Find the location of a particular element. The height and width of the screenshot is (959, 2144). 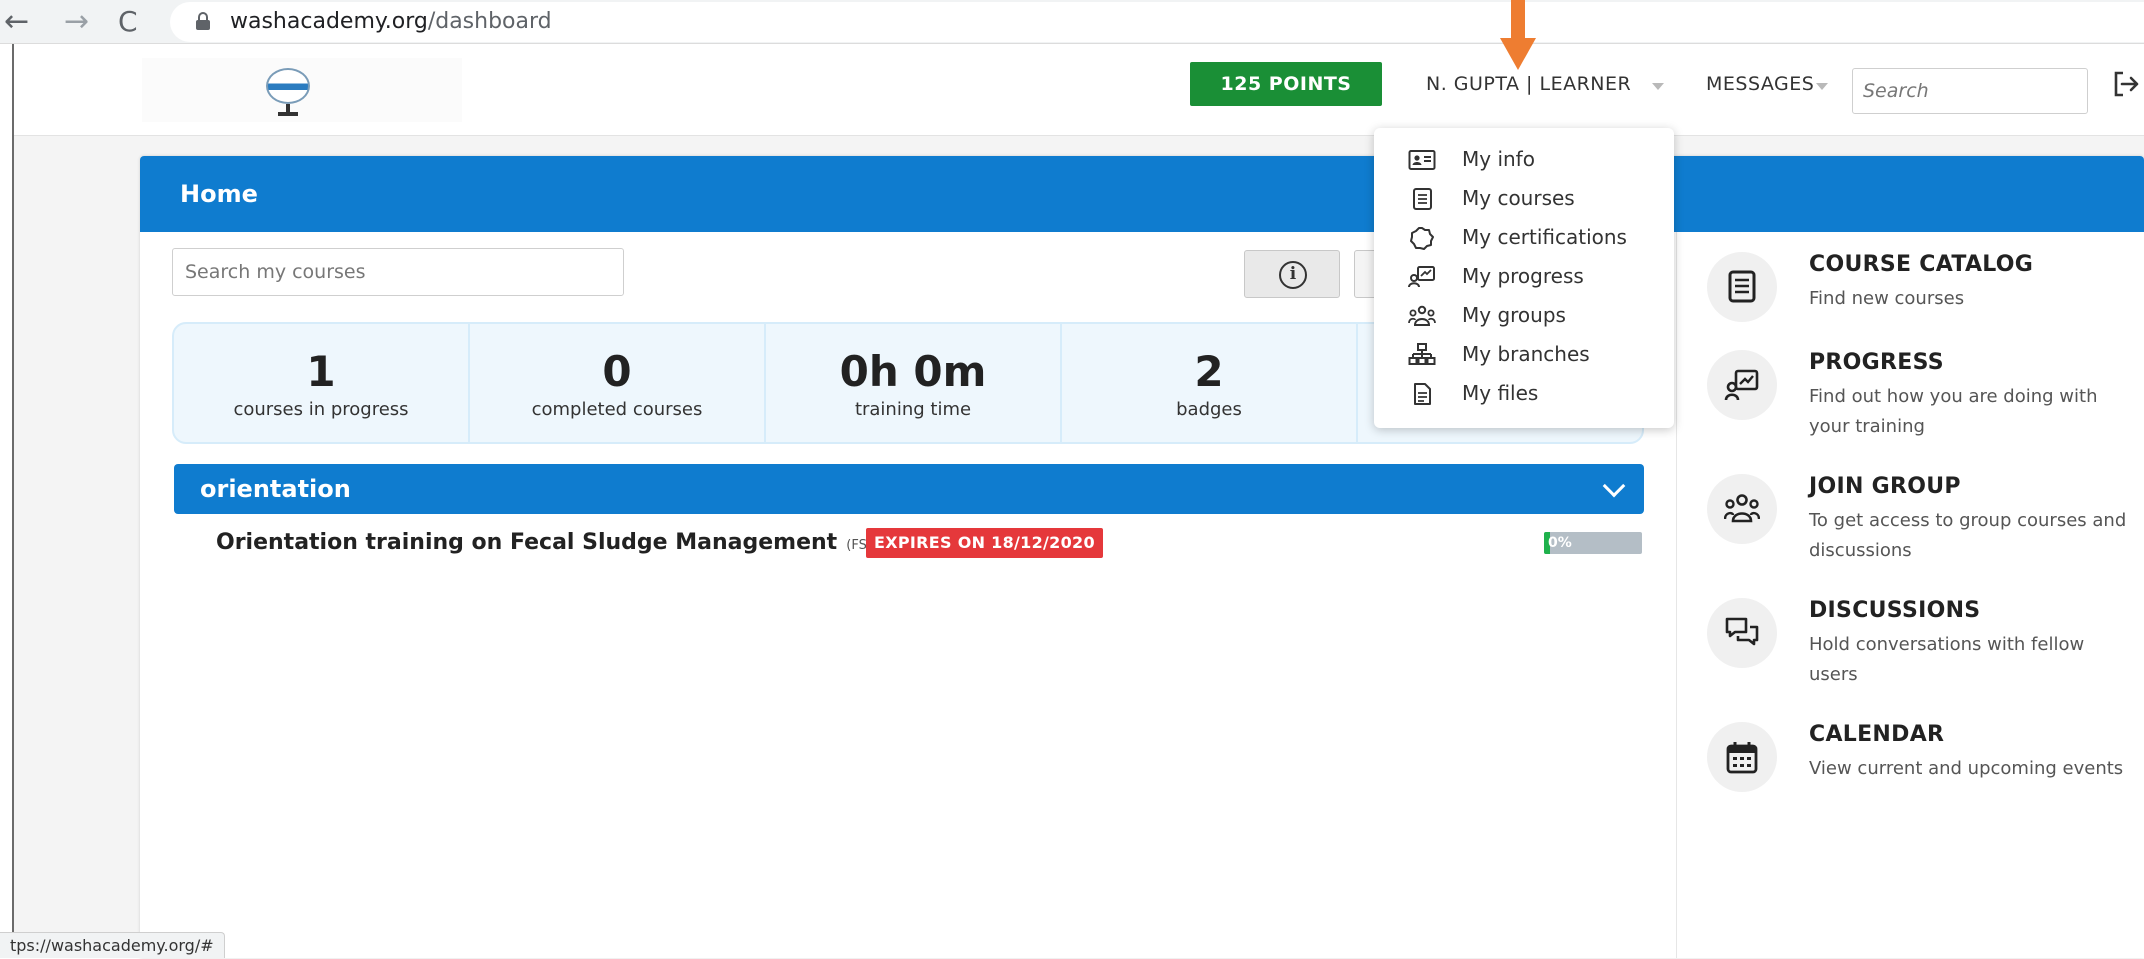

messages-menu: MESSAGES is located at coordinates (1760, 84).